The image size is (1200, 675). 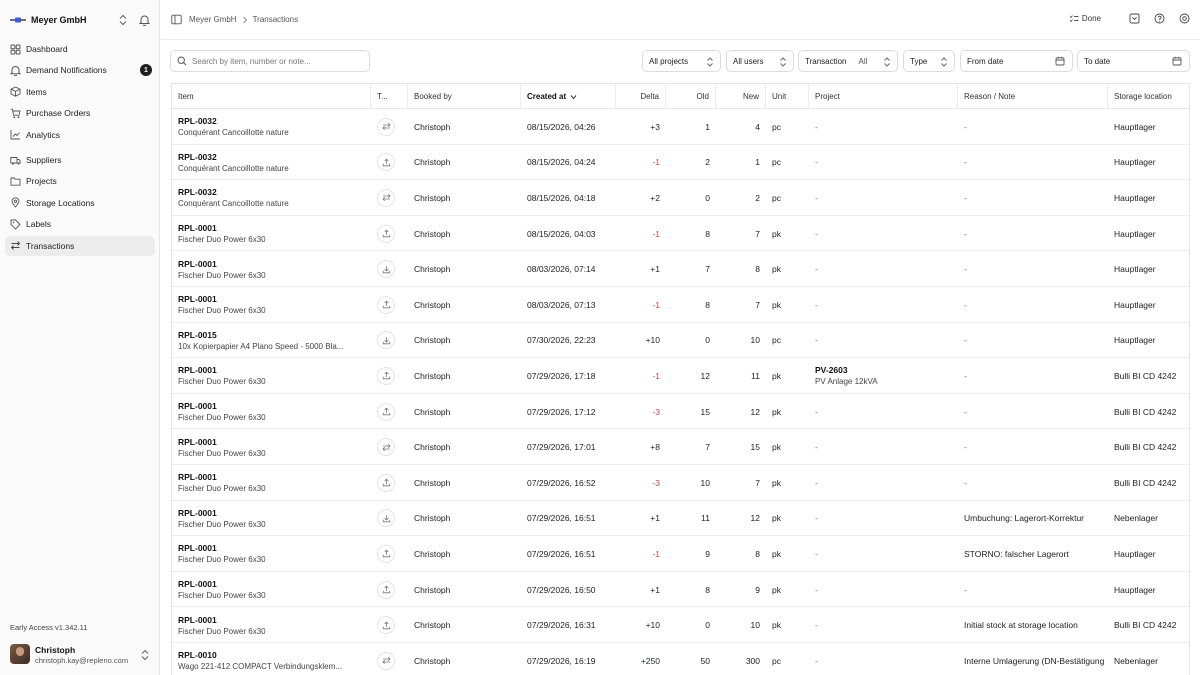 I want to click on column-header-delta: Delta, so click(x=641, y=96).